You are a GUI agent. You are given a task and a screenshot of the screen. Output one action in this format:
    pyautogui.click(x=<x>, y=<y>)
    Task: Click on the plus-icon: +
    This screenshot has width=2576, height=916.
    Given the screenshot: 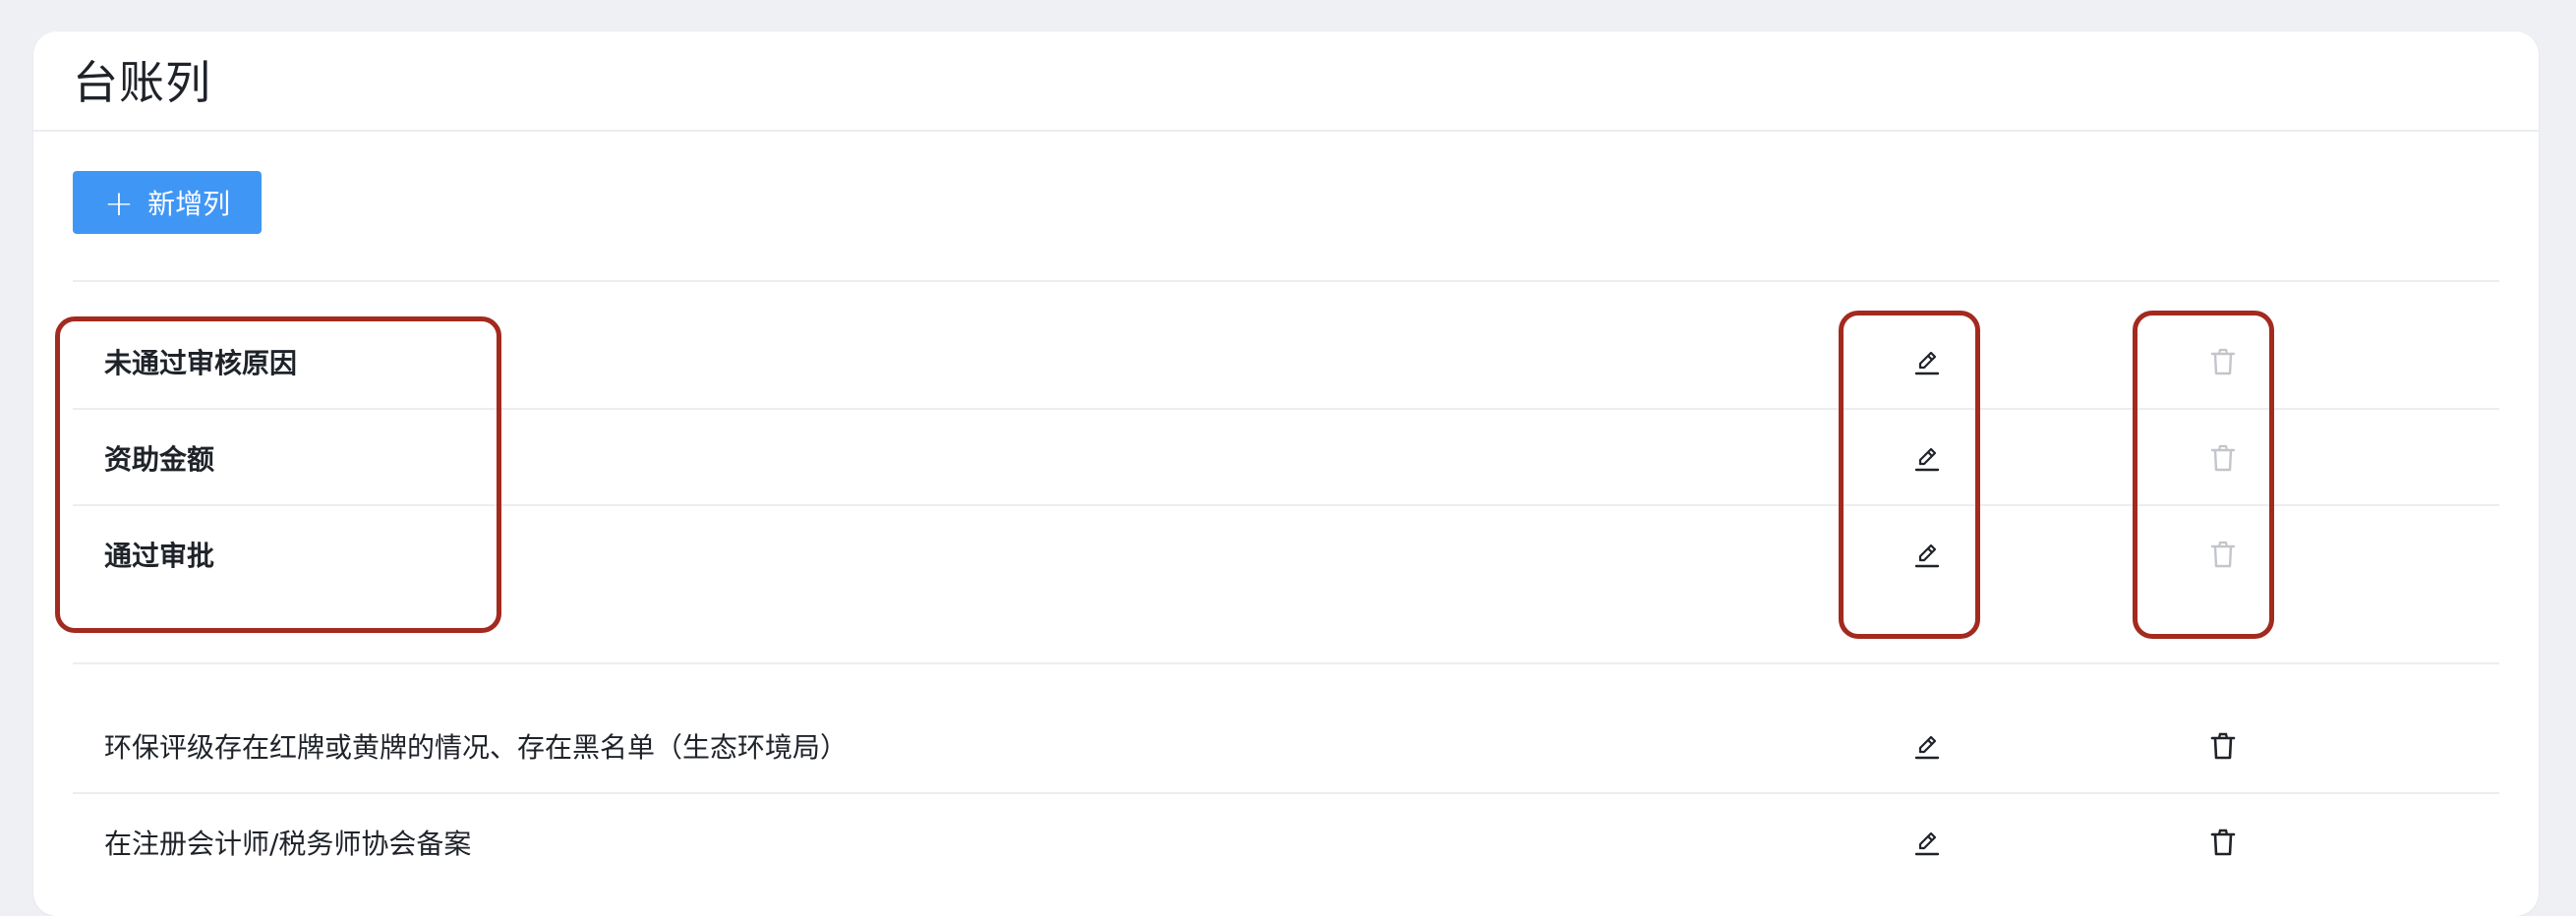 What is the action you would take?
    pyautogui.click(x=119, y=204)
    